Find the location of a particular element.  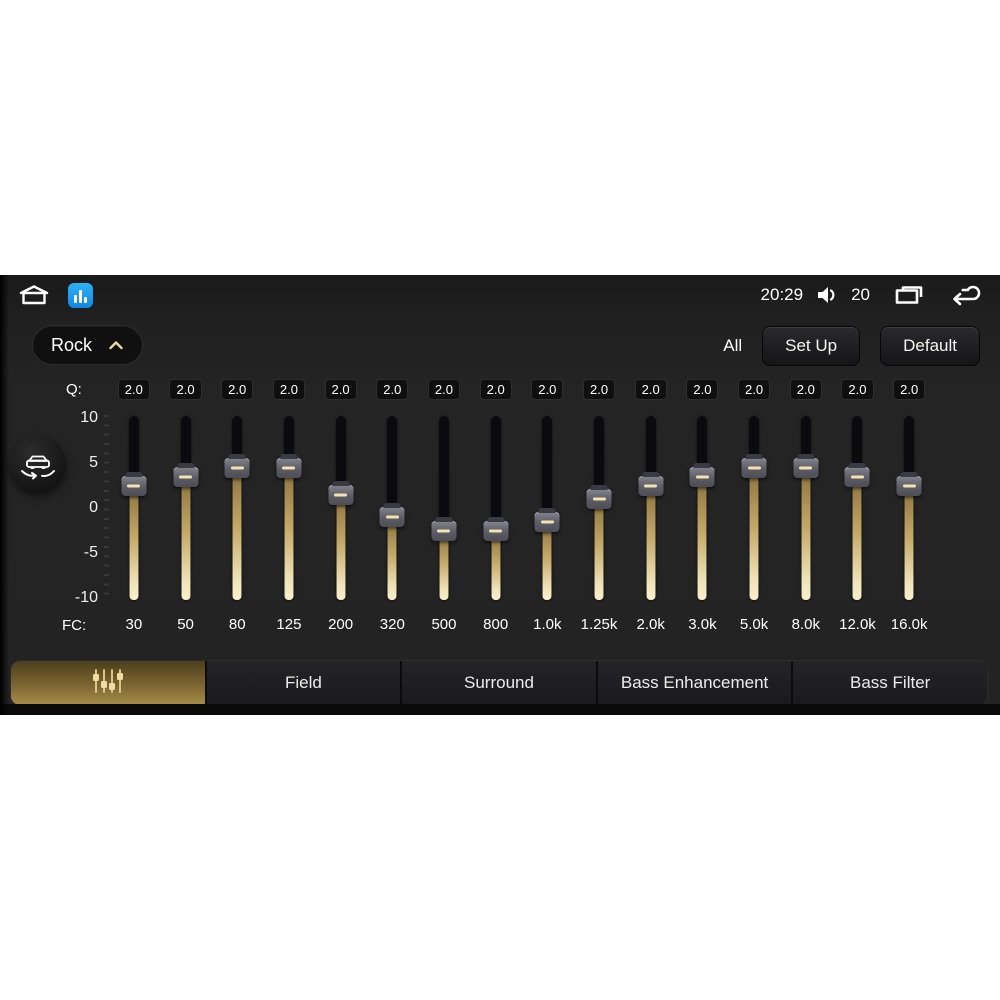

fc-value: 1.0k is located at coordinates (547, 624).